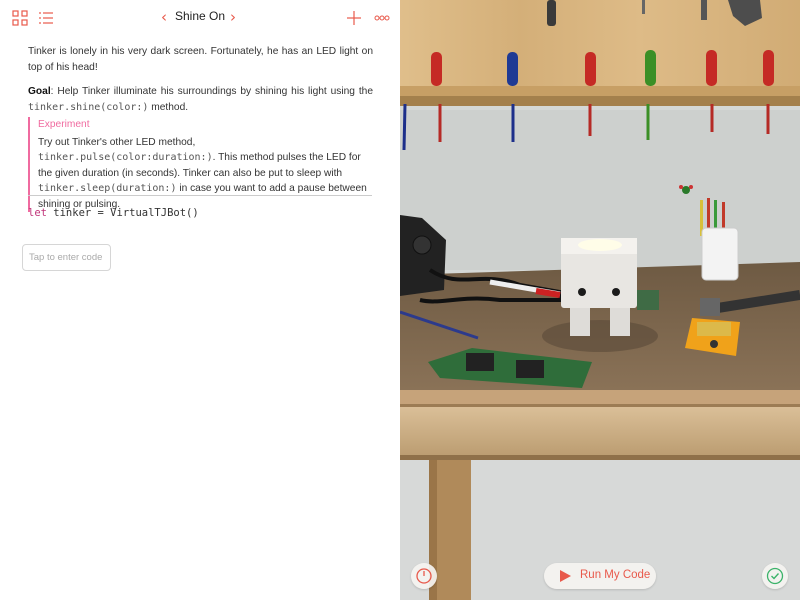  I want to click on code-keyword: let, so click(37, 213).